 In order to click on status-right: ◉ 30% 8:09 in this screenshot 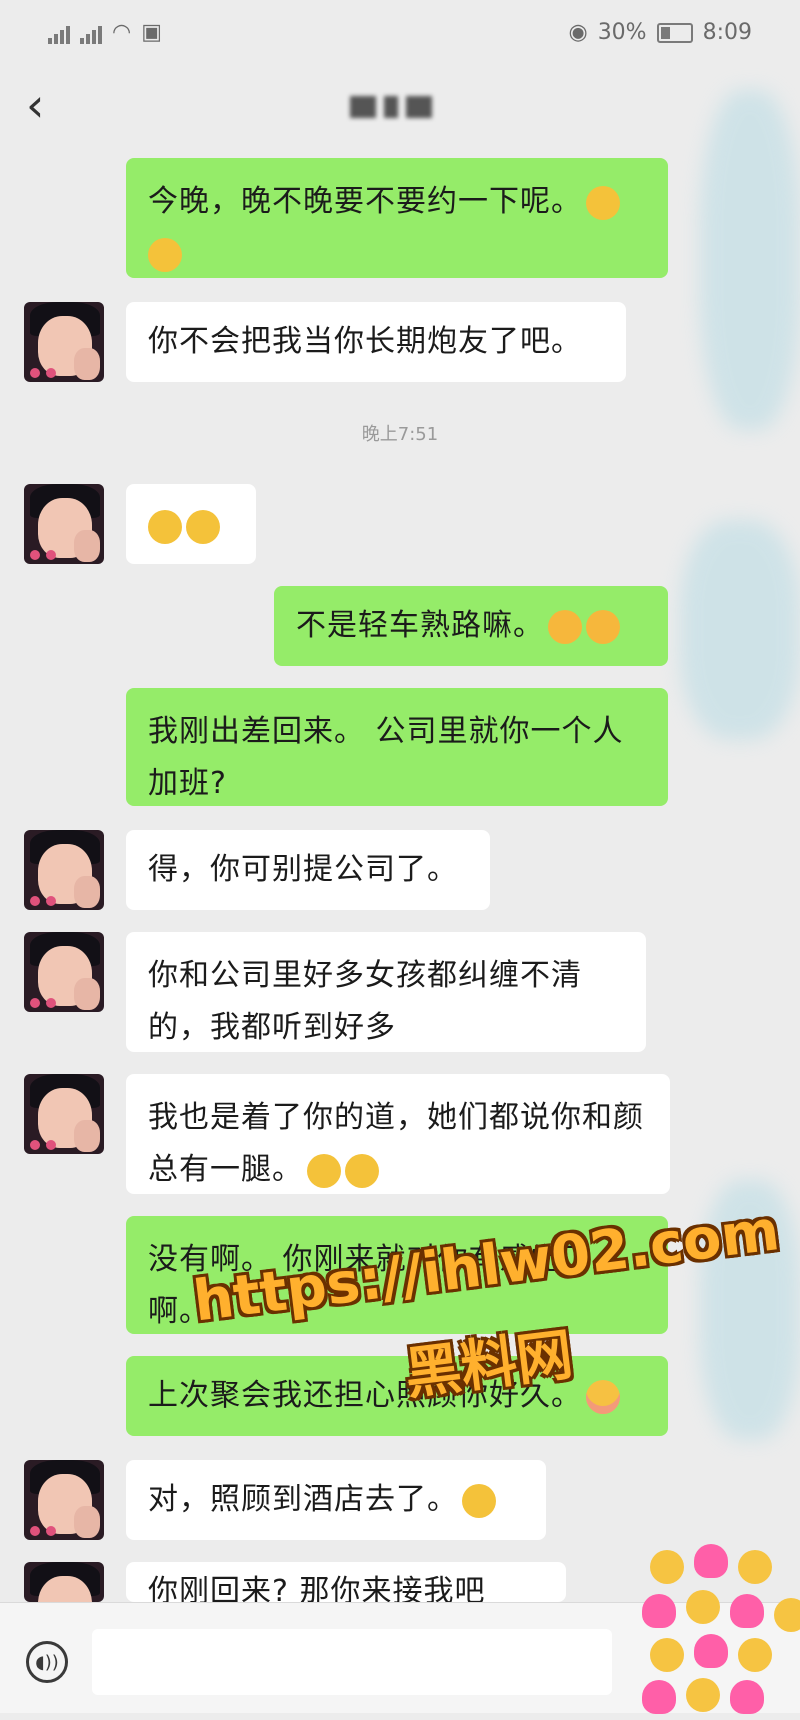, I will do `click(660, 32)`.